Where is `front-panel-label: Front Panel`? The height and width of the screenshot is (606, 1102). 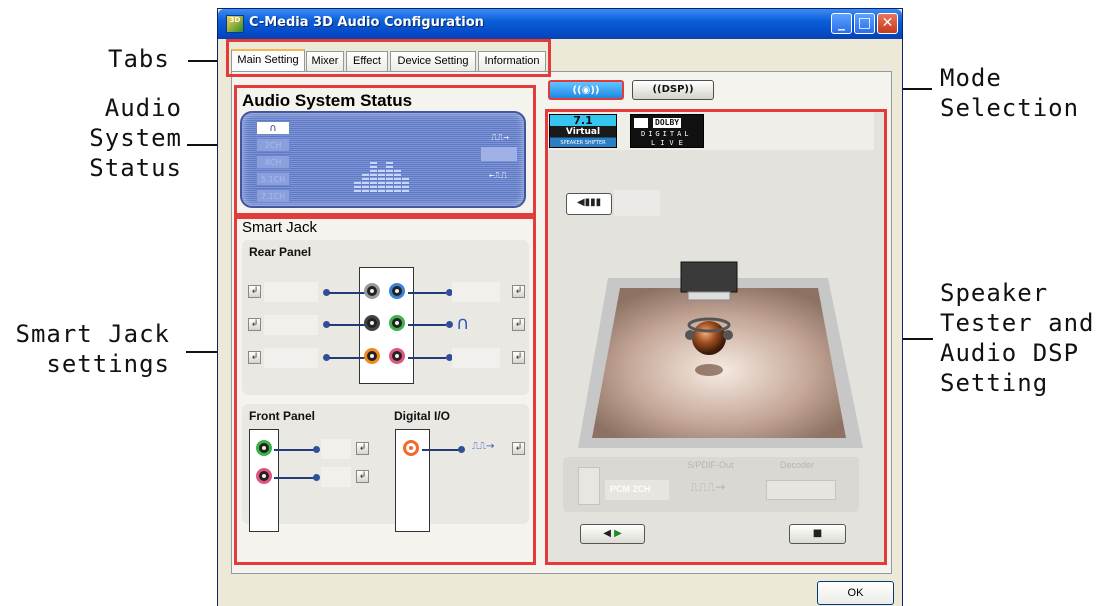
front-panel-label: Front Panel is located at coordinates (282, 416).